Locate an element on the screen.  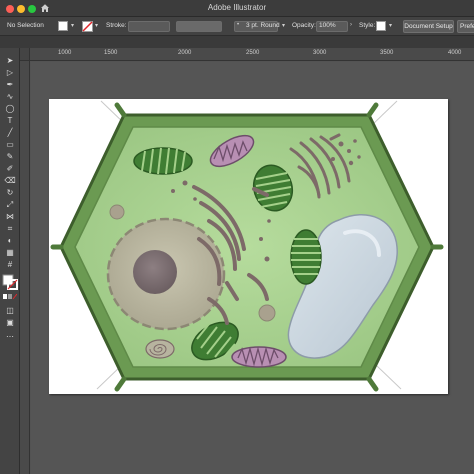
fill-swatch is located at coordinates (63, 26).